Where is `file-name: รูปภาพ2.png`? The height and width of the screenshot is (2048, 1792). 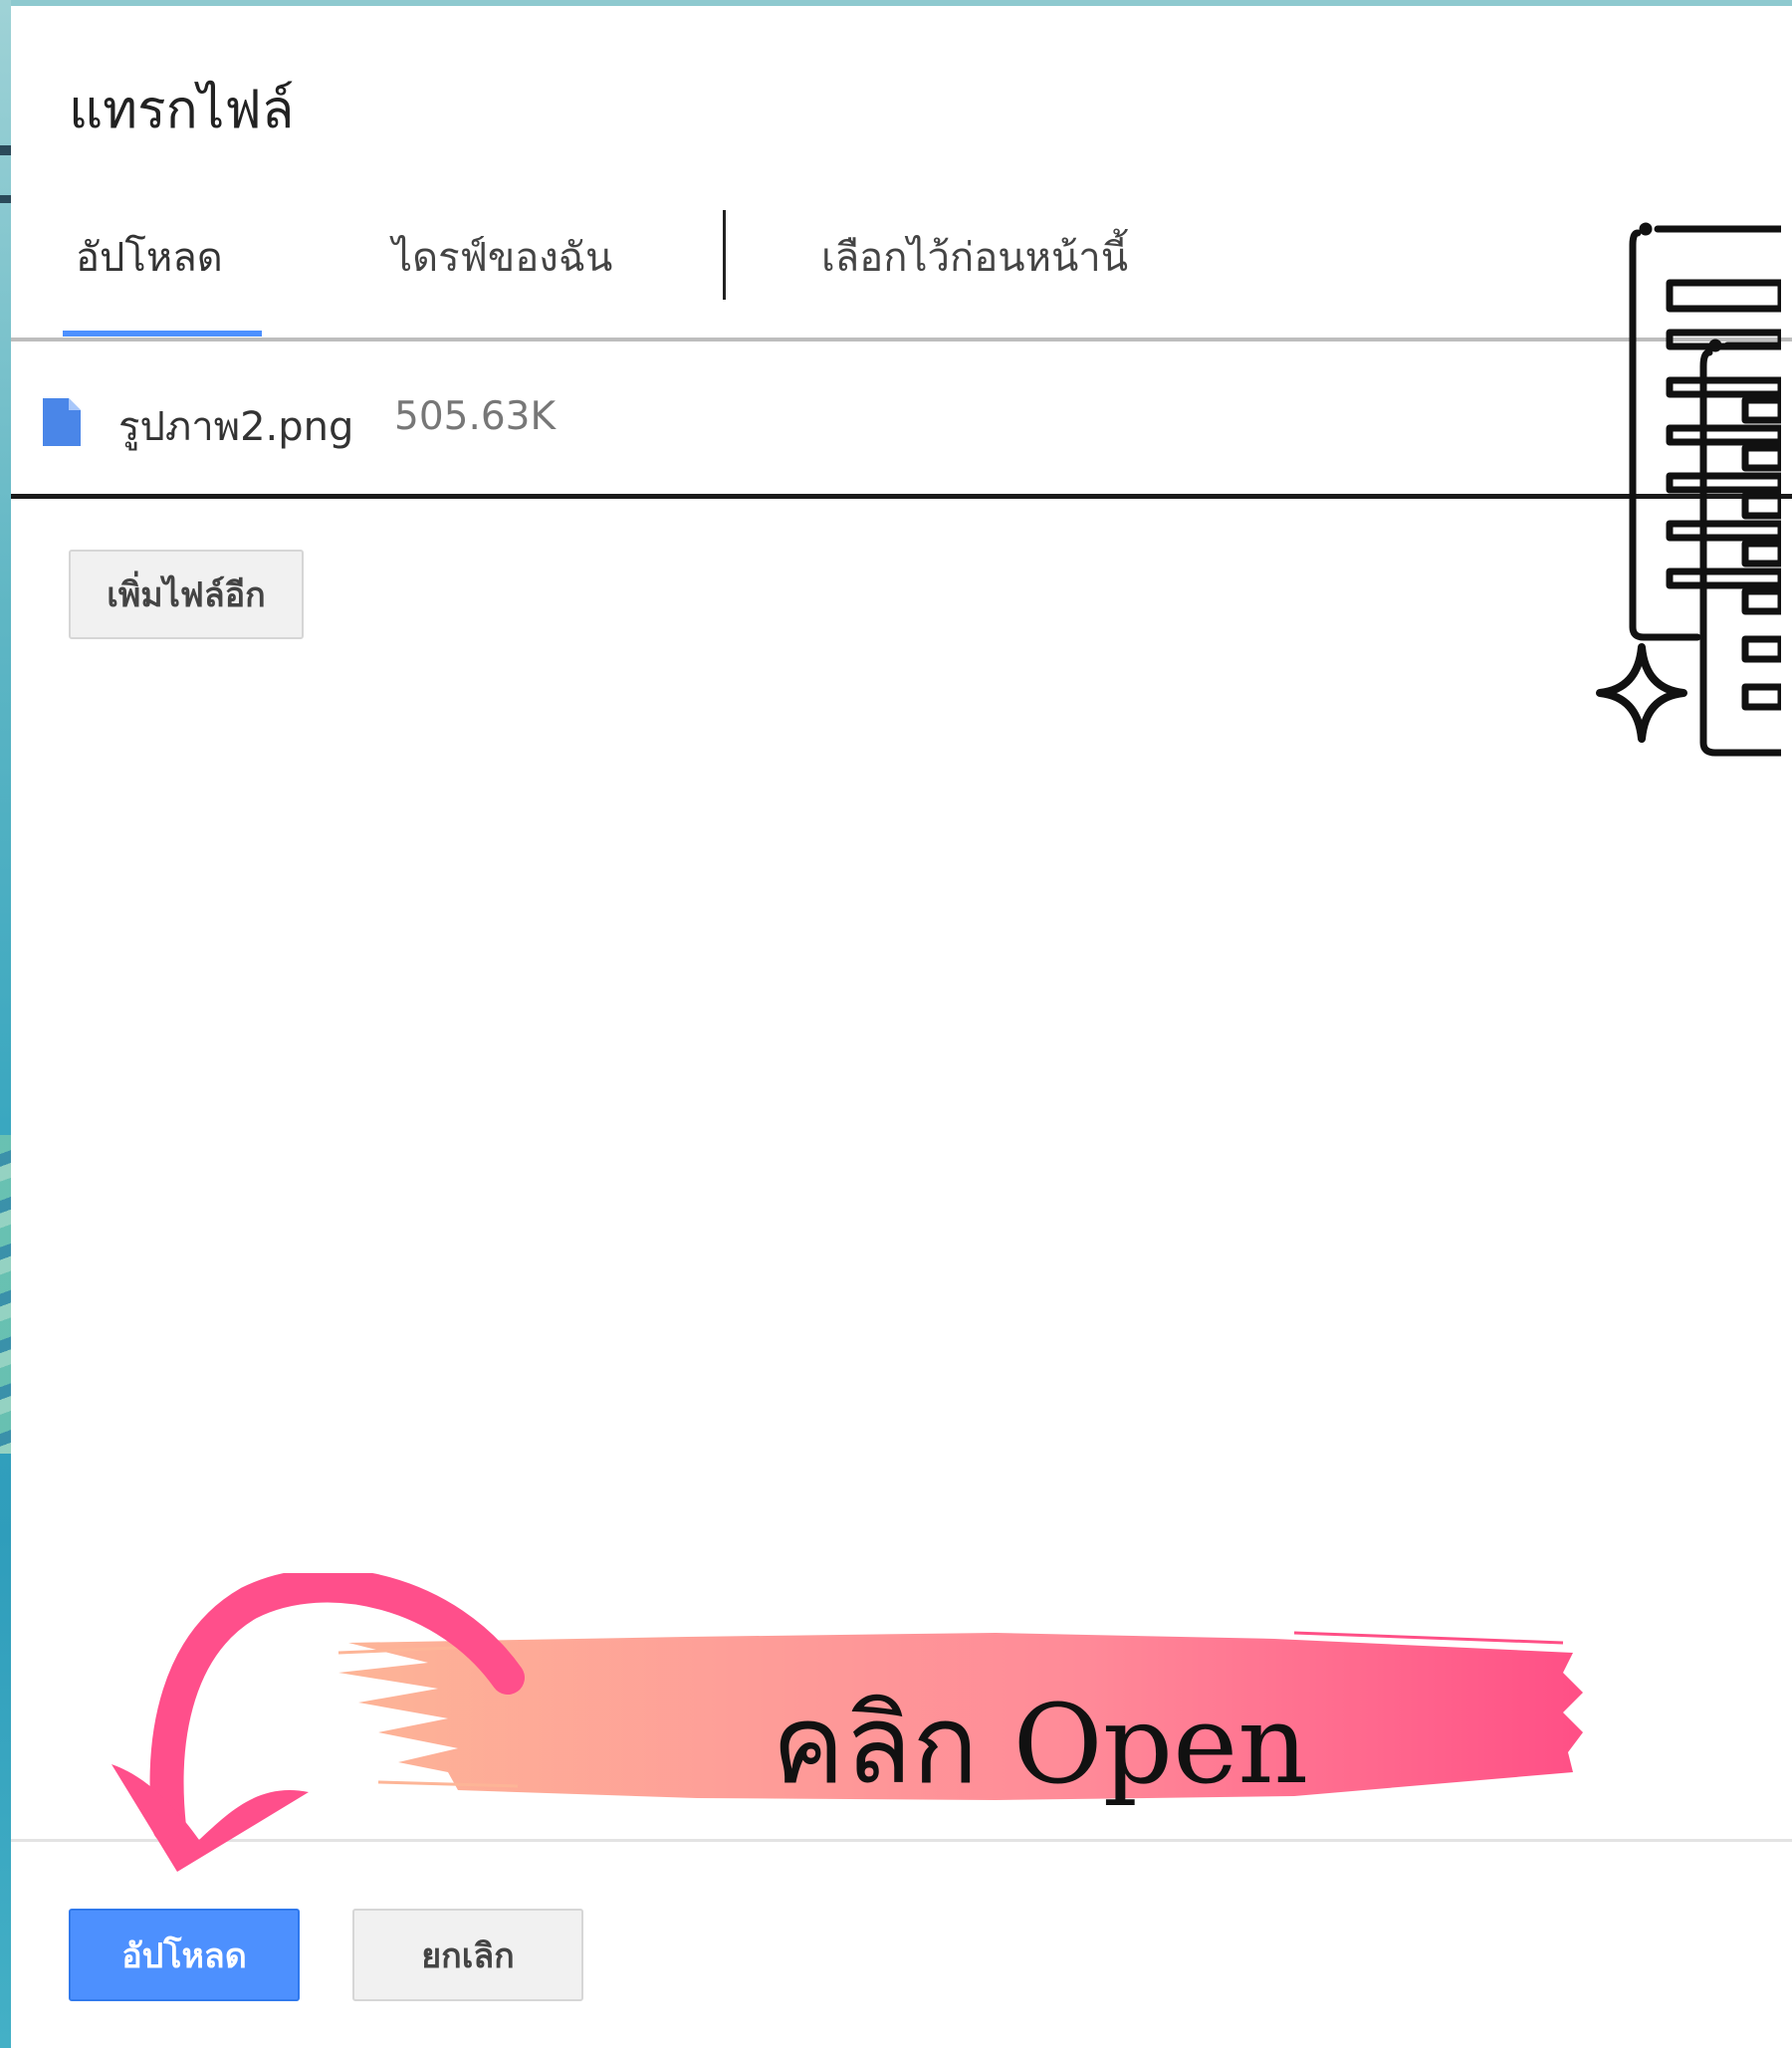 file-name: รูปภาพ2.png is located at coordinates (236, 427).